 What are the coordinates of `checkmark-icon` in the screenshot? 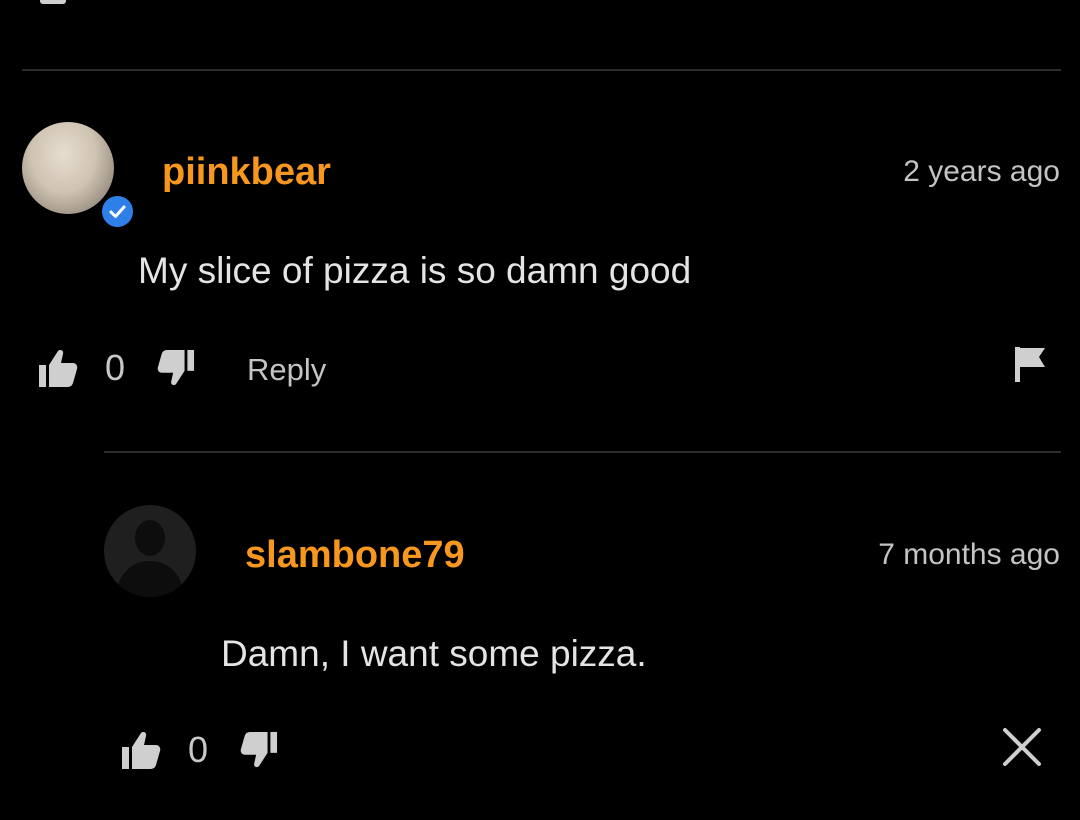 It's located at (117, 211).